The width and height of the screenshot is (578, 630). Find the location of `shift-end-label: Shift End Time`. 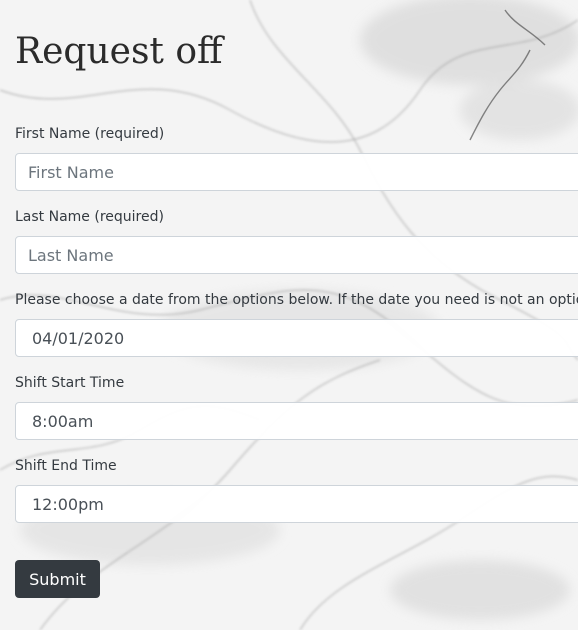

shift-end-label: Shift End Time is located at coordinates (66, 466).